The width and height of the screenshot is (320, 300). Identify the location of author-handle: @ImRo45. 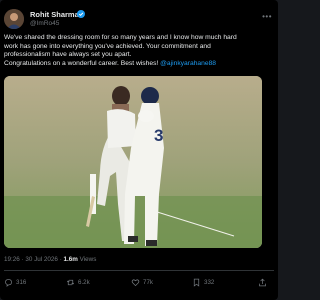
(44, 23).